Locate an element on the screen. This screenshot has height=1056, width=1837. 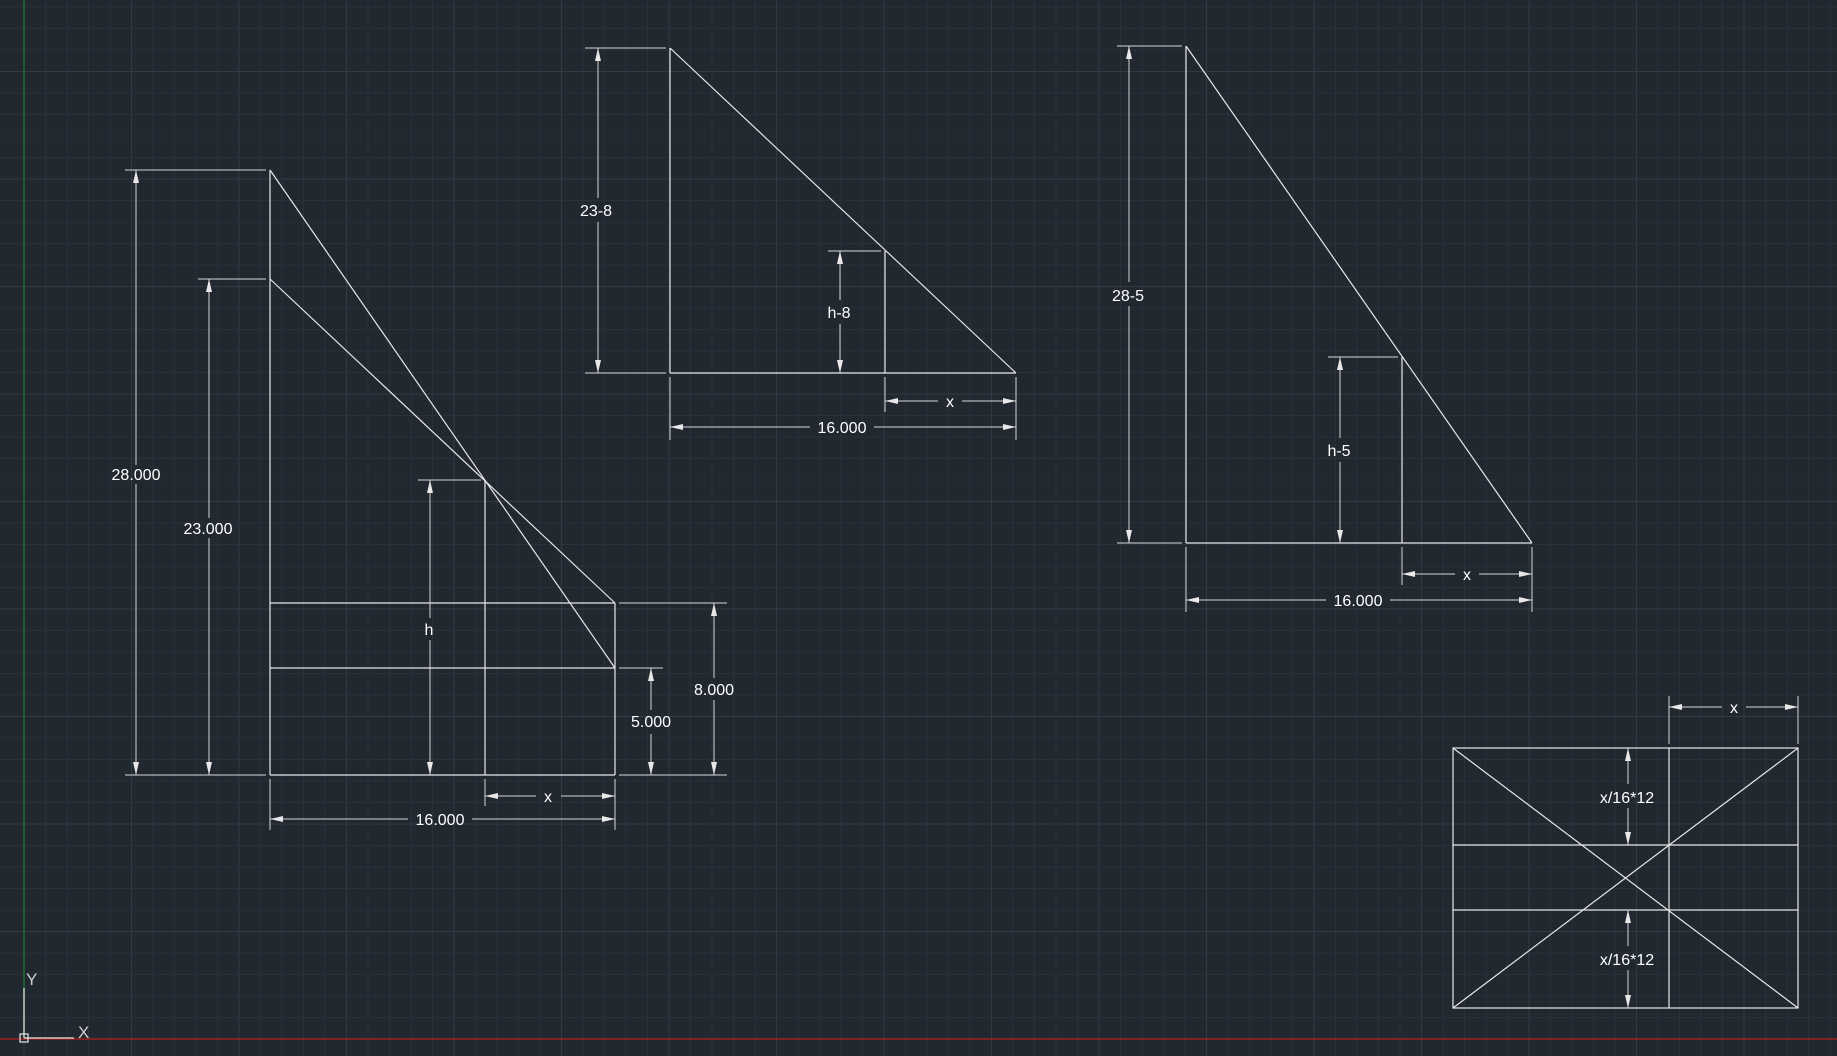
figure-right-geometry is located at coordinates (1359, 294).